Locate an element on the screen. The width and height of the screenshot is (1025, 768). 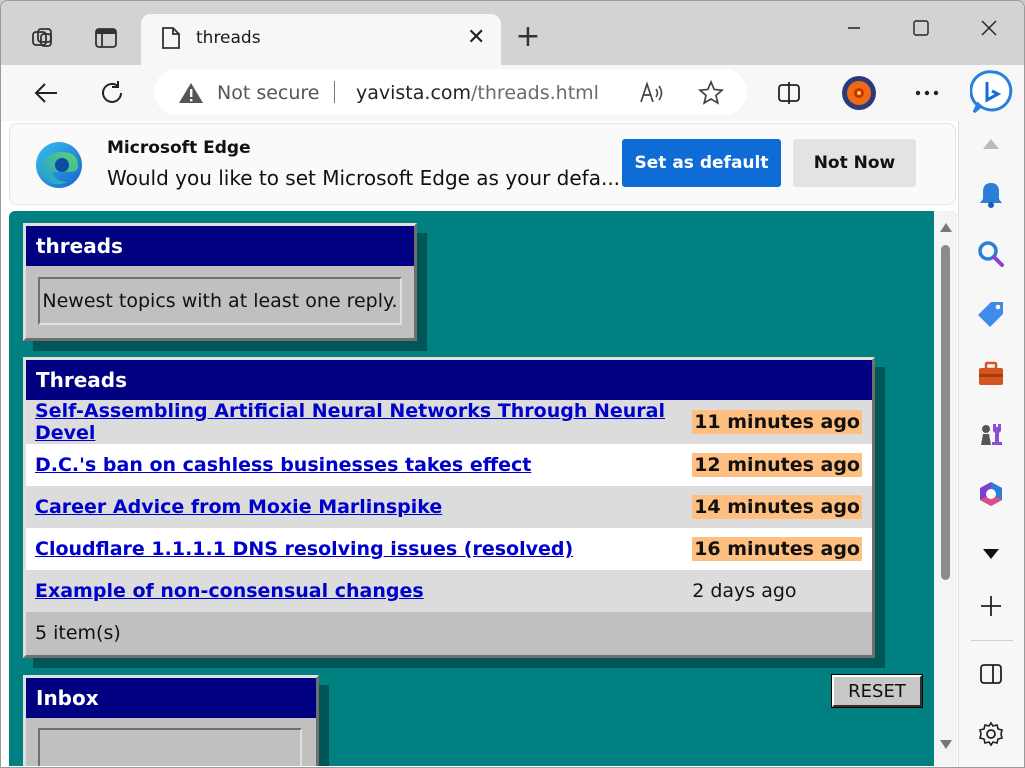
thread-title-cell: Career Advice from Moxie Marlinspike is located at coordinates (359, 507).